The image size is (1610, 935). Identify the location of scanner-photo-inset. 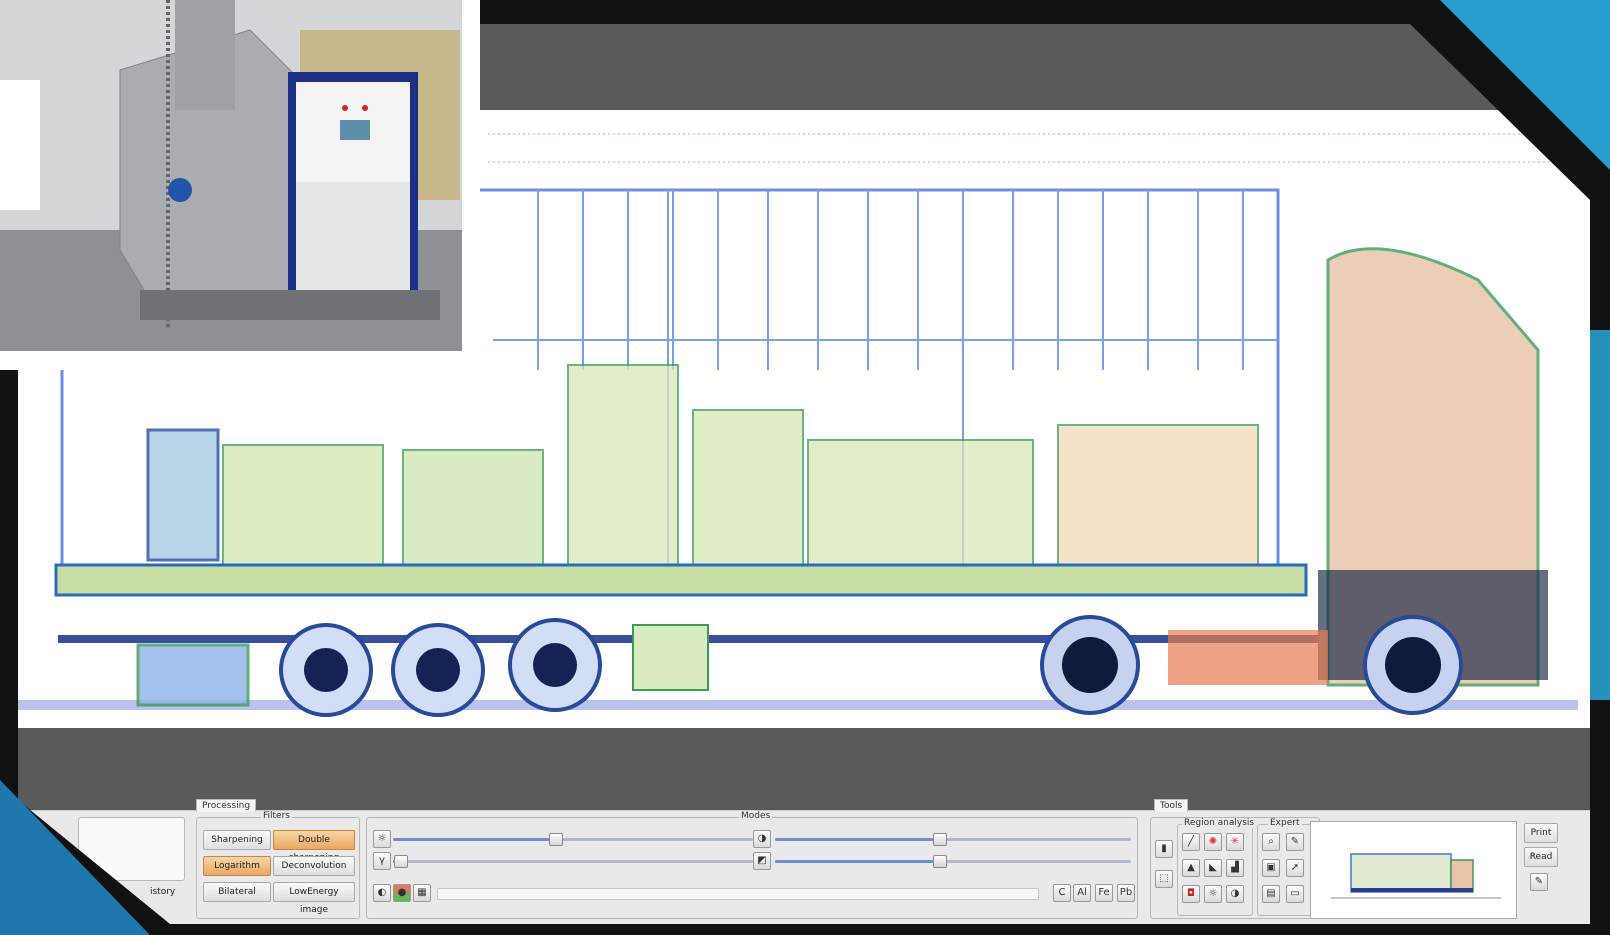
(240, 185).